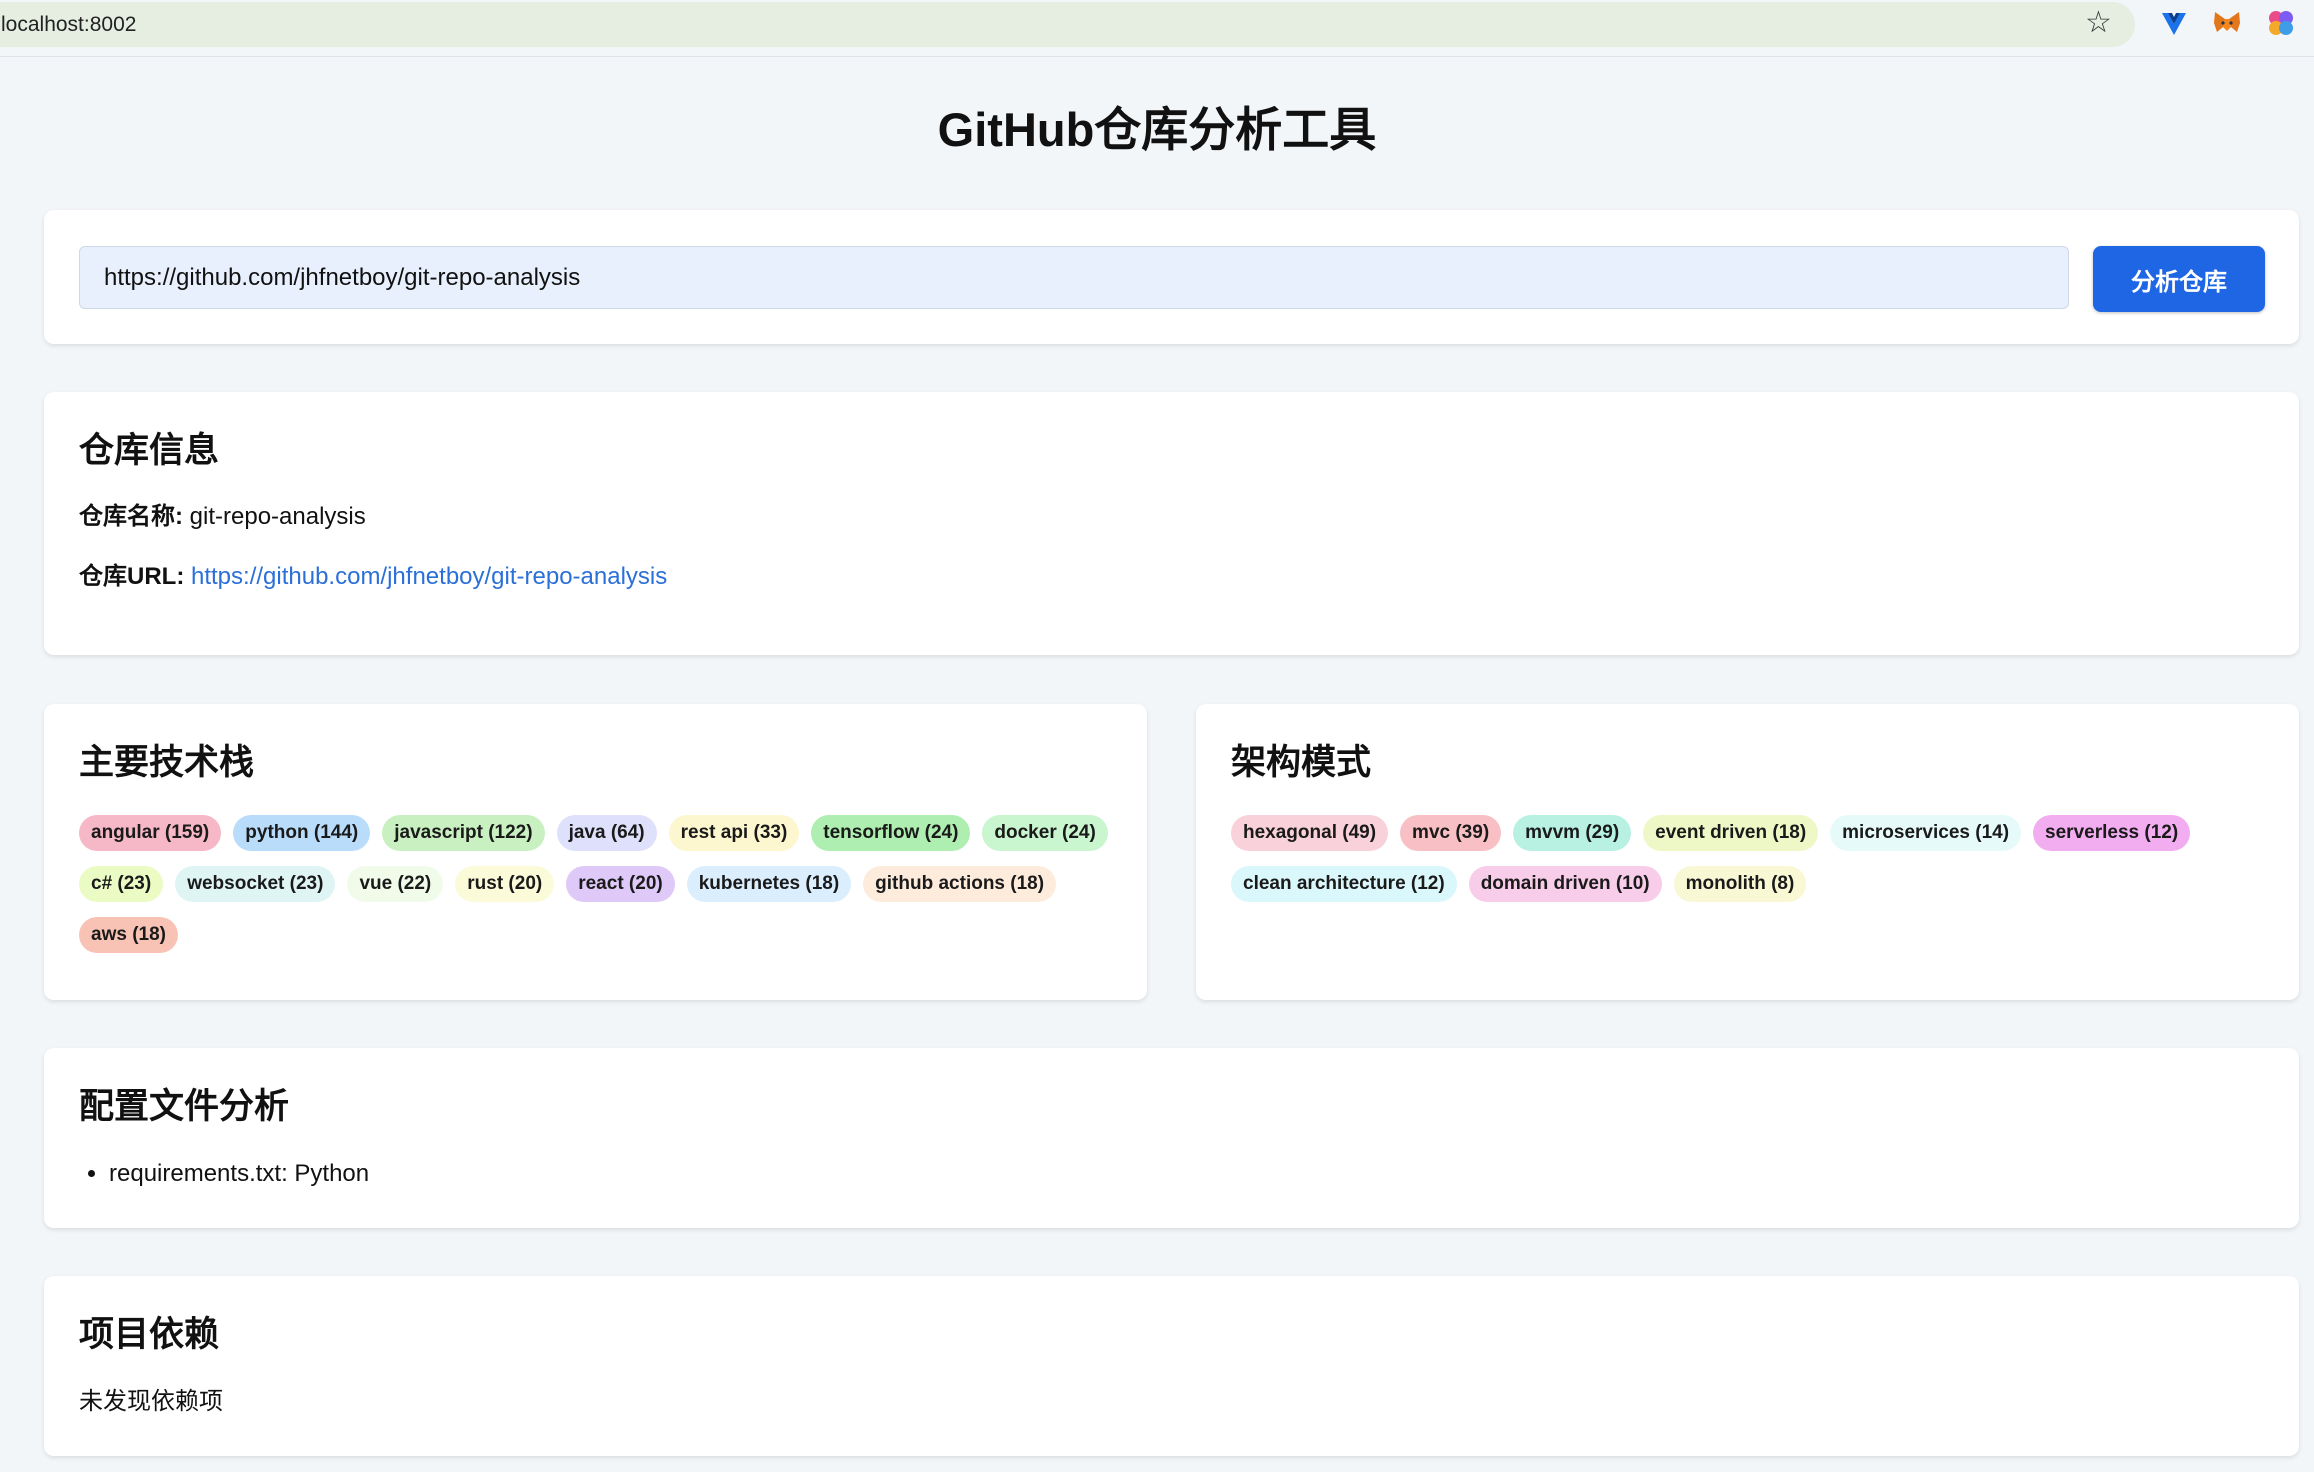 Image resolution: width=2314 pixels, height=1472 pixels. Describe the element at coordinates (1157, 129) in the screenshot. I see `page-title: GitHub仓库分析工具` at that location.